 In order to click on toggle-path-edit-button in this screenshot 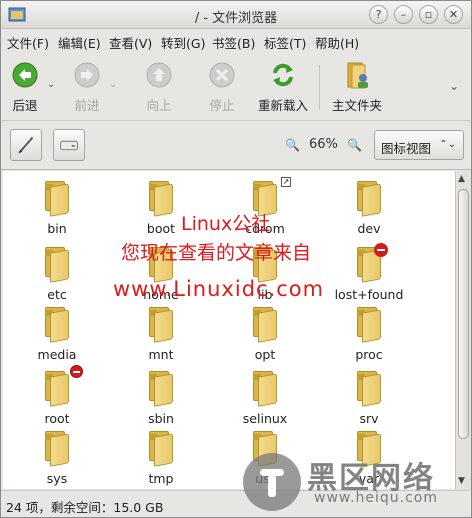, I will do `click(26, 145)`.